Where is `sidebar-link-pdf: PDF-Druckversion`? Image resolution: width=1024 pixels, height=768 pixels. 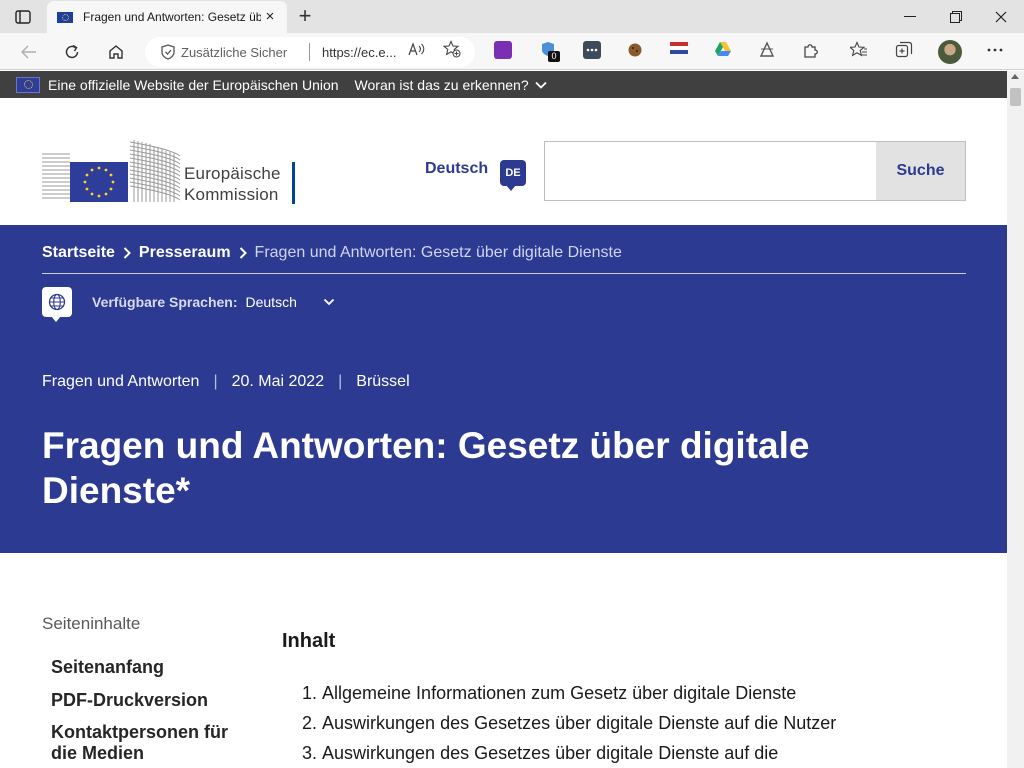 sidebar-link-pdf: PDF-Druckversion is located at coordinates (151, 700).